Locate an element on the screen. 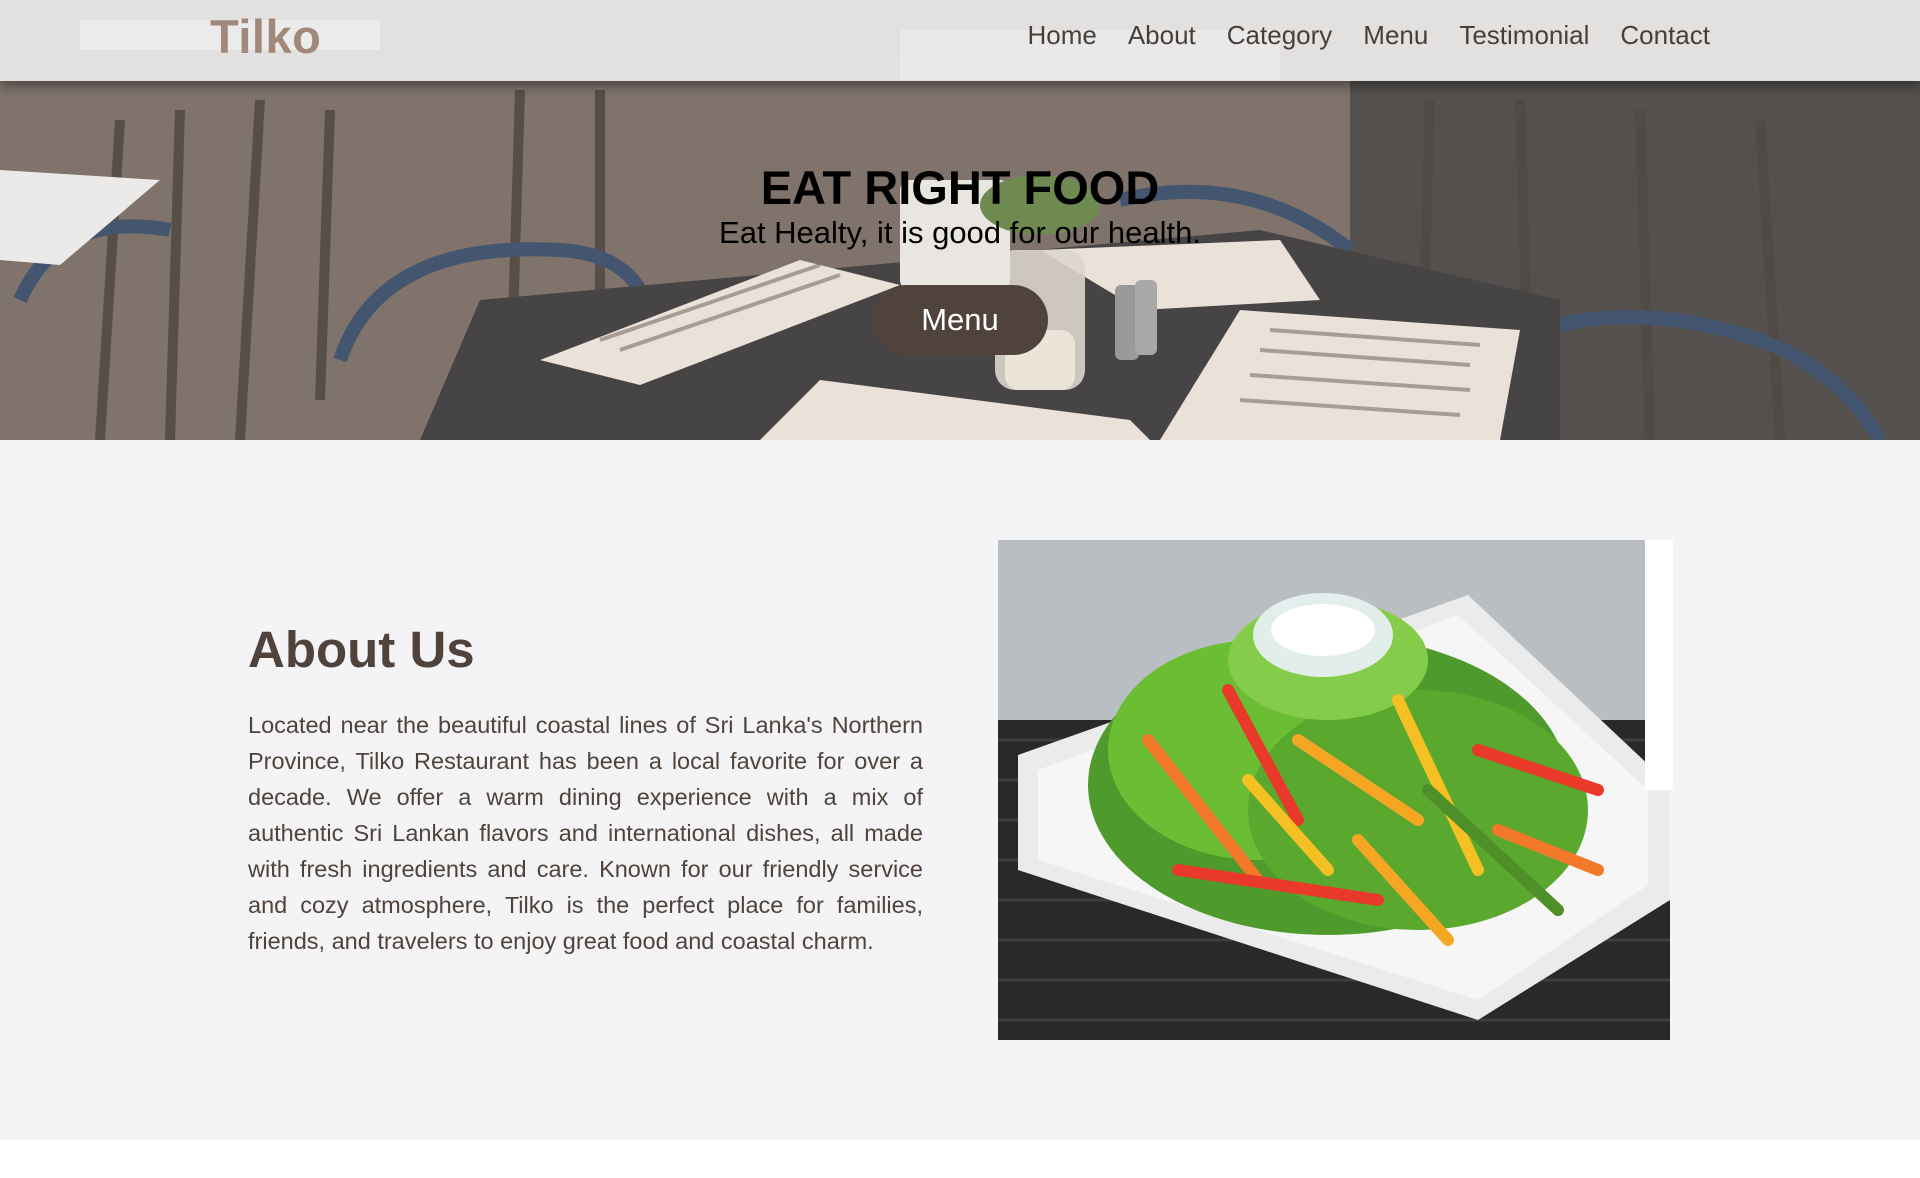 The width and height of the screenshot is (1920, 1178). hero-subtitle: Eat Healty, it is good for our health. is located at coordinates (960, 232).